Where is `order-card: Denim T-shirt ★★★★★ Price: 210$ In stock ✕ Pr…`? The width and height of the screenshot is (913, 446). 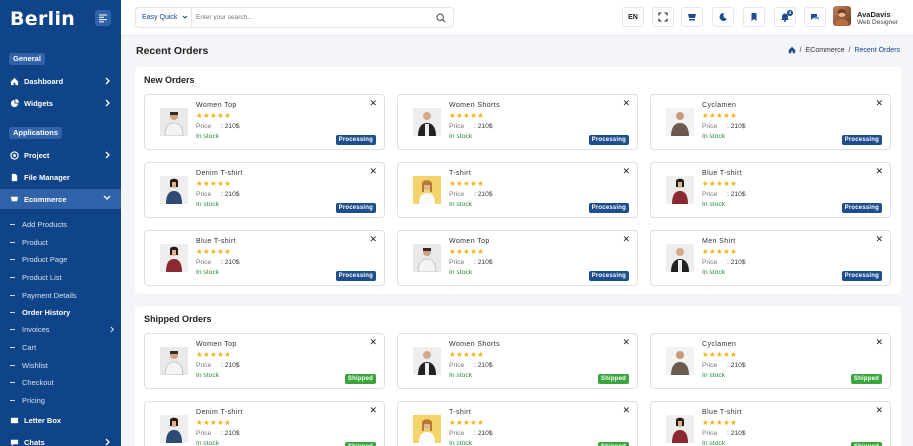
order-card: Denim T-shirt ★★★★★ Price: 210$ In stock ✕ Pr… is located at coordinates (264, 190).